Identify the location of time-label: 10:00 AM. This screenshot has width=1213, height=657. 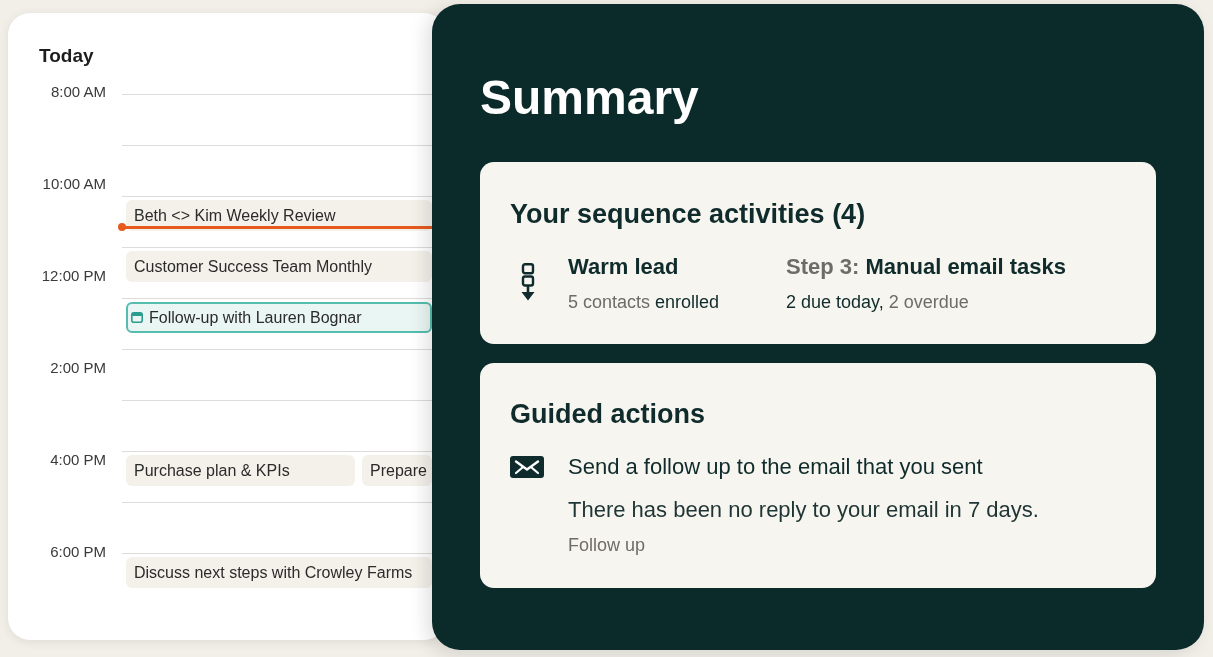
(74, 184).